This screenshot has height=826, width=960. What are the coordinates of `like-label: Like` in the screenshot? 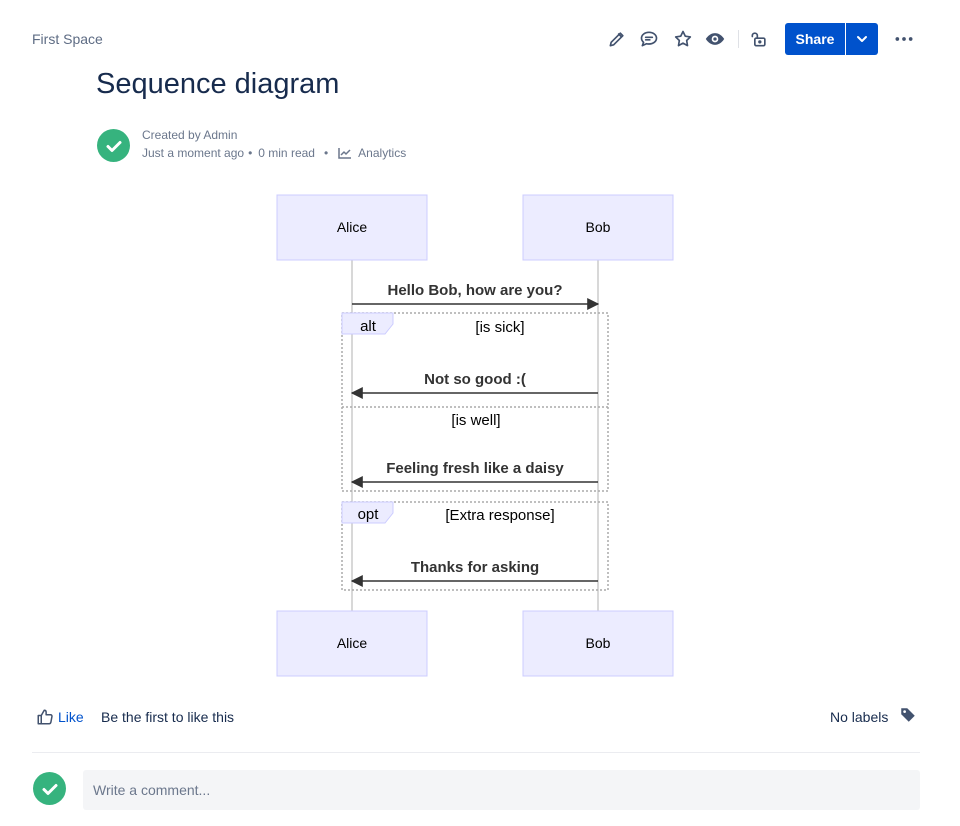 It's located at (71, 717).